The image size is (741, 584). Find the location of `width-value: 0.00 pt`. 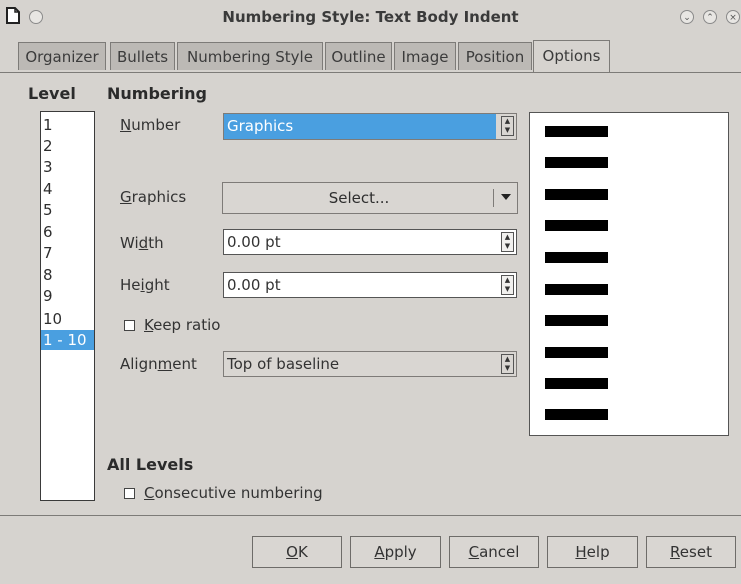

width-value: 0.00 pt is located at coordinates (254, 242).